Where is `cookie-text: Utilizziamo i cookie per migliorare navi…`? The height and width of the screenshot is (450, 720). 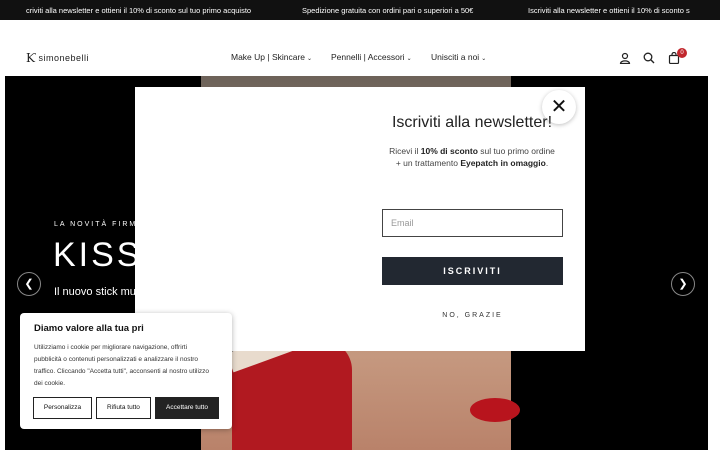
cookie-text: Utilizziamo i cookie per migliorare navi… is located at coordinates (122, 365).